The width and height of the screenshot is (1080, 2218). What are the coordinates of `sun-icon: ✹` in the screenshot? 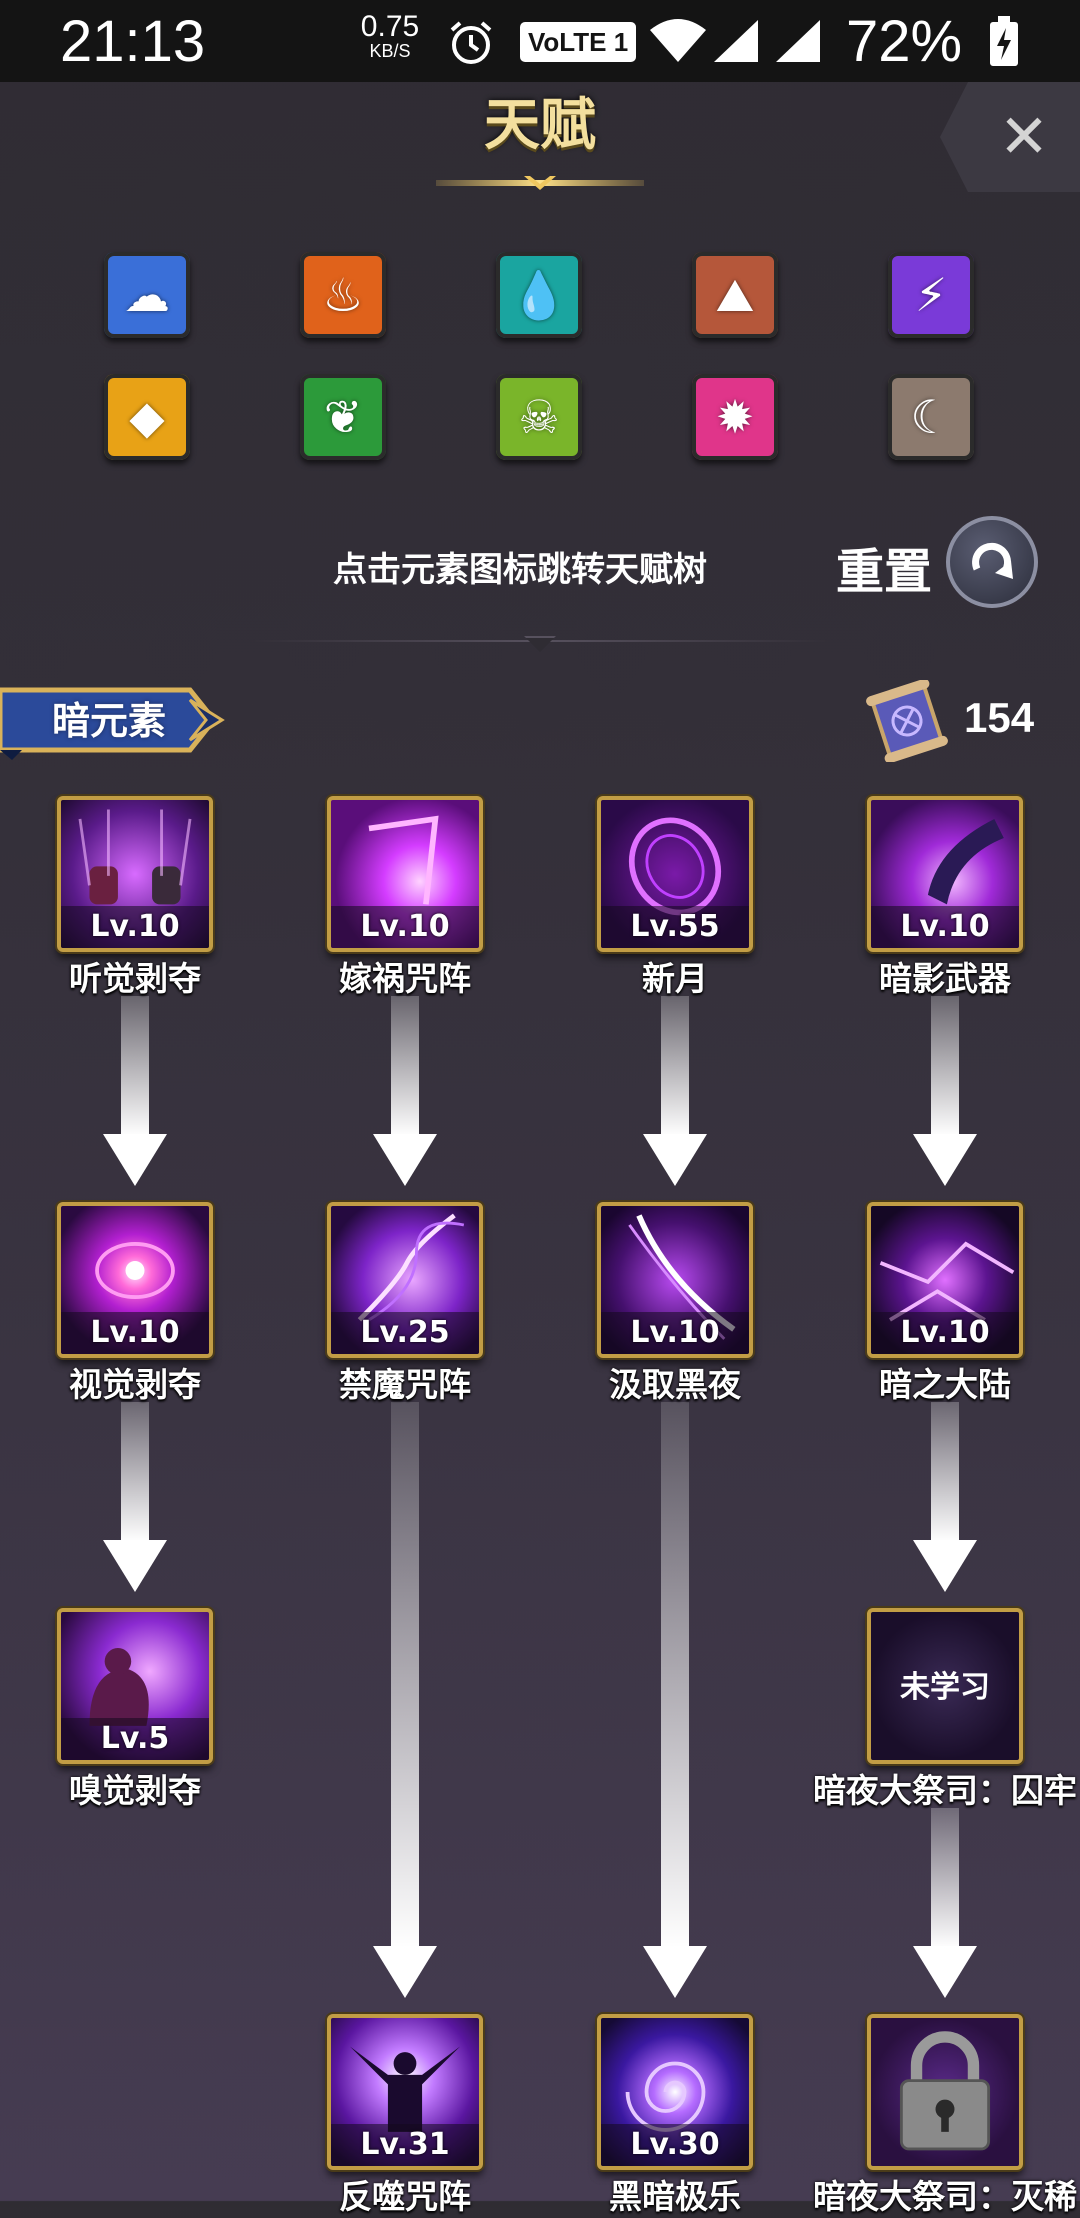 It's located at (735, 417).